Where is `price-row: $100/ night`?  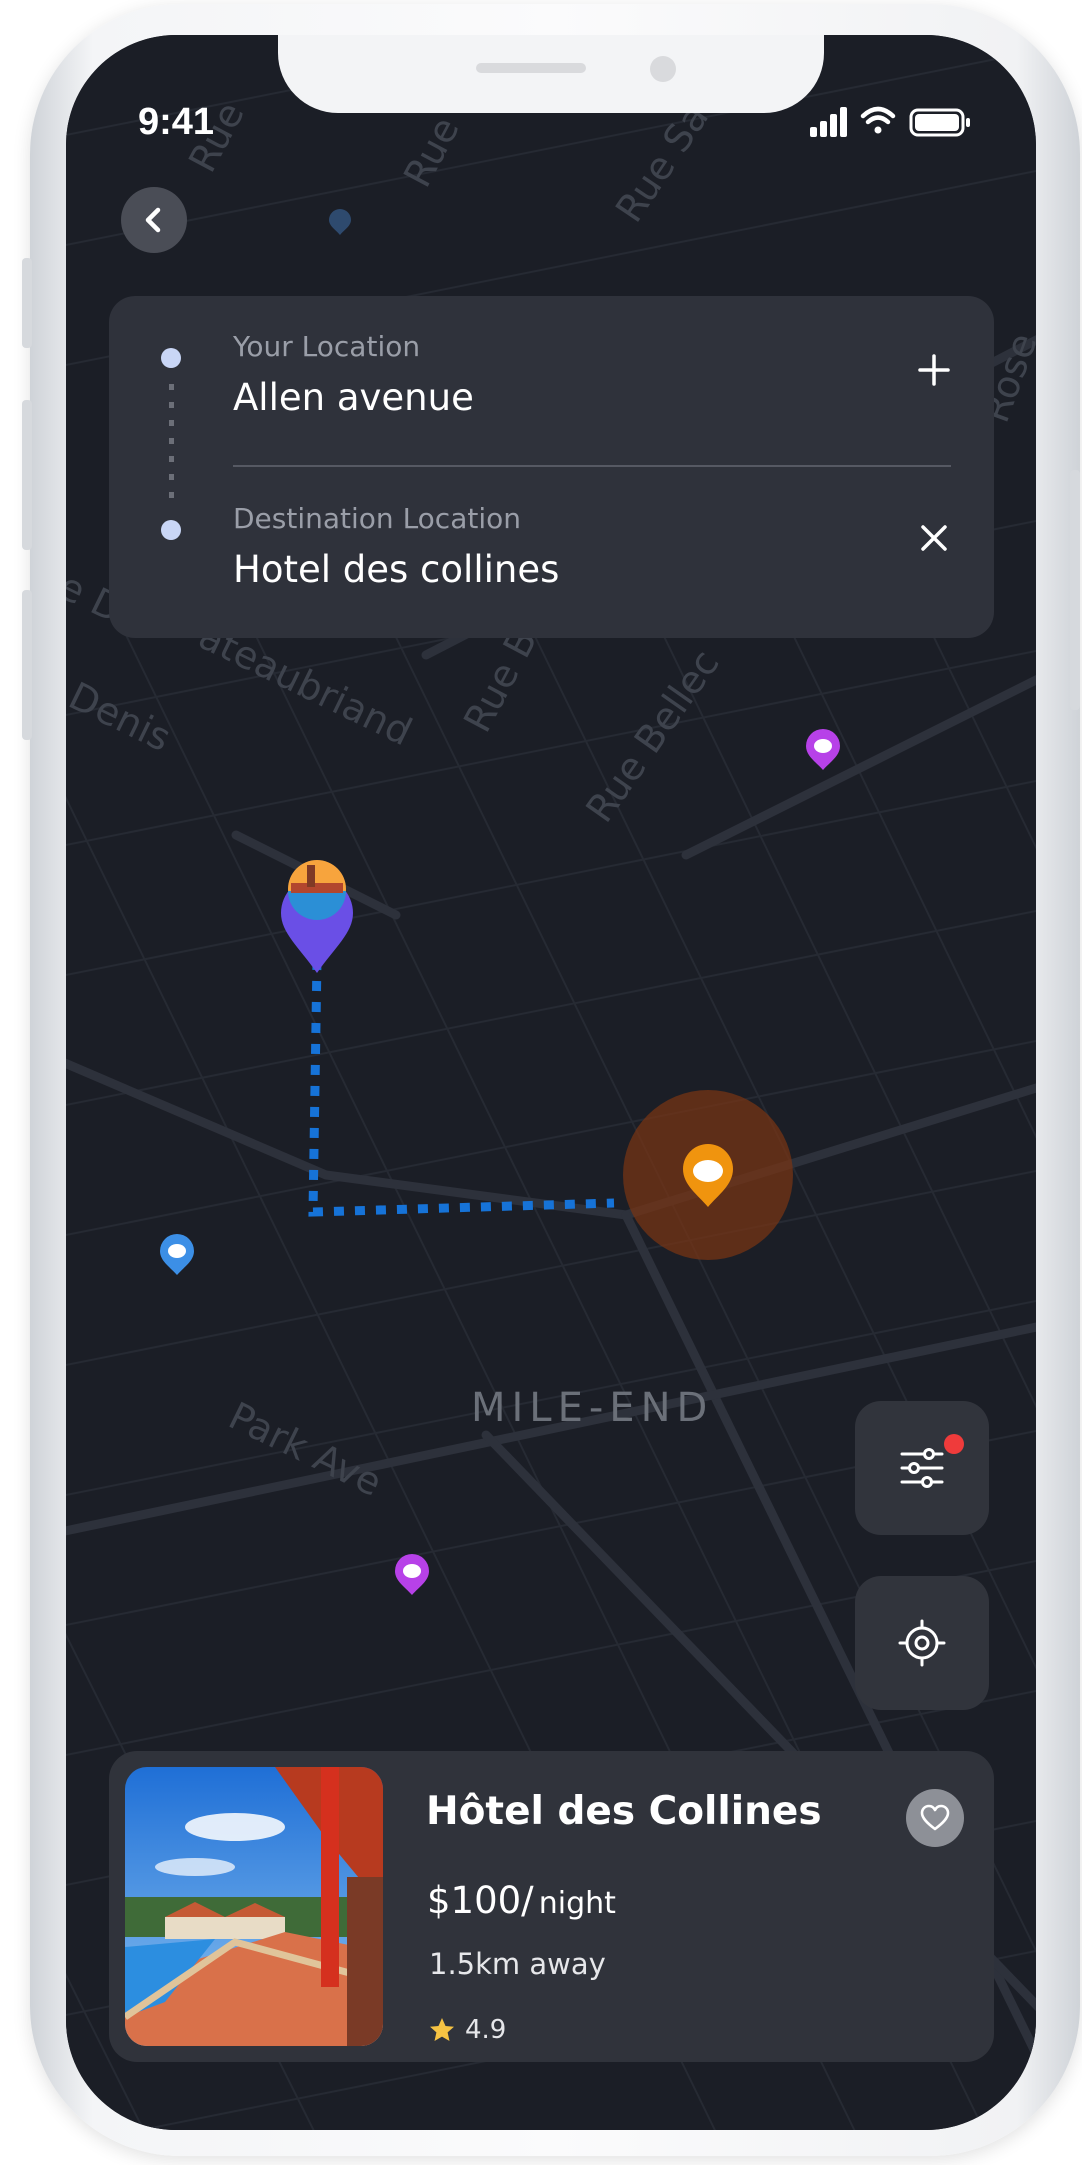 price-row: $100/ night is located at coordinates (521, 1900).